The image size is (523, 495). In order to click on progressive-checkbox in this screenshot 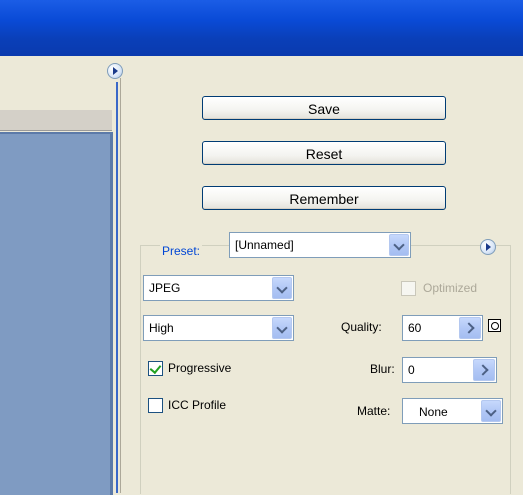, I will do `click(155, 368)`.